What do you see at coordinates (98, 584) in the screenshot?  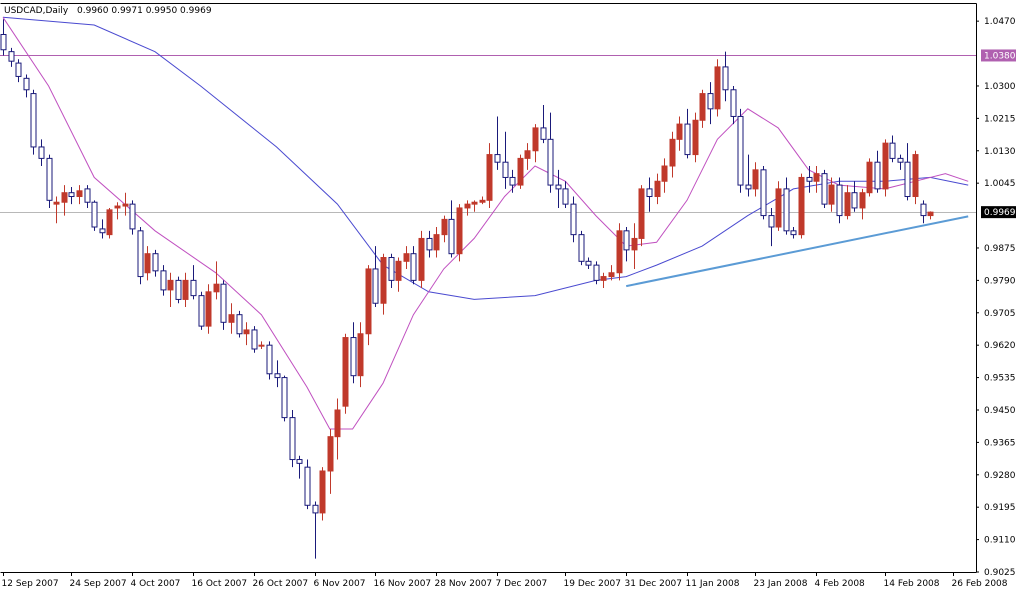 I see `x-tick-label: 24 Sep 2007` at bounding box center [98, 584].